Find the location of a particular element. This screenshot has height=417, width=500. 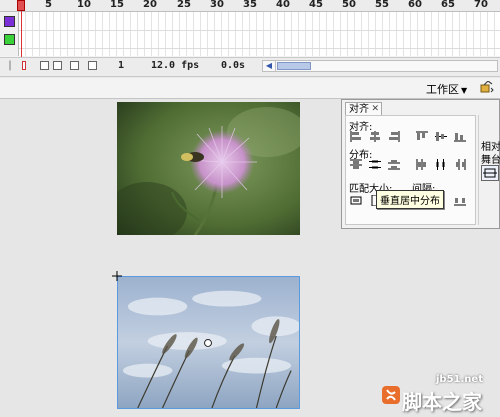

edit-scene-icon is located at coordinates (487, 87).